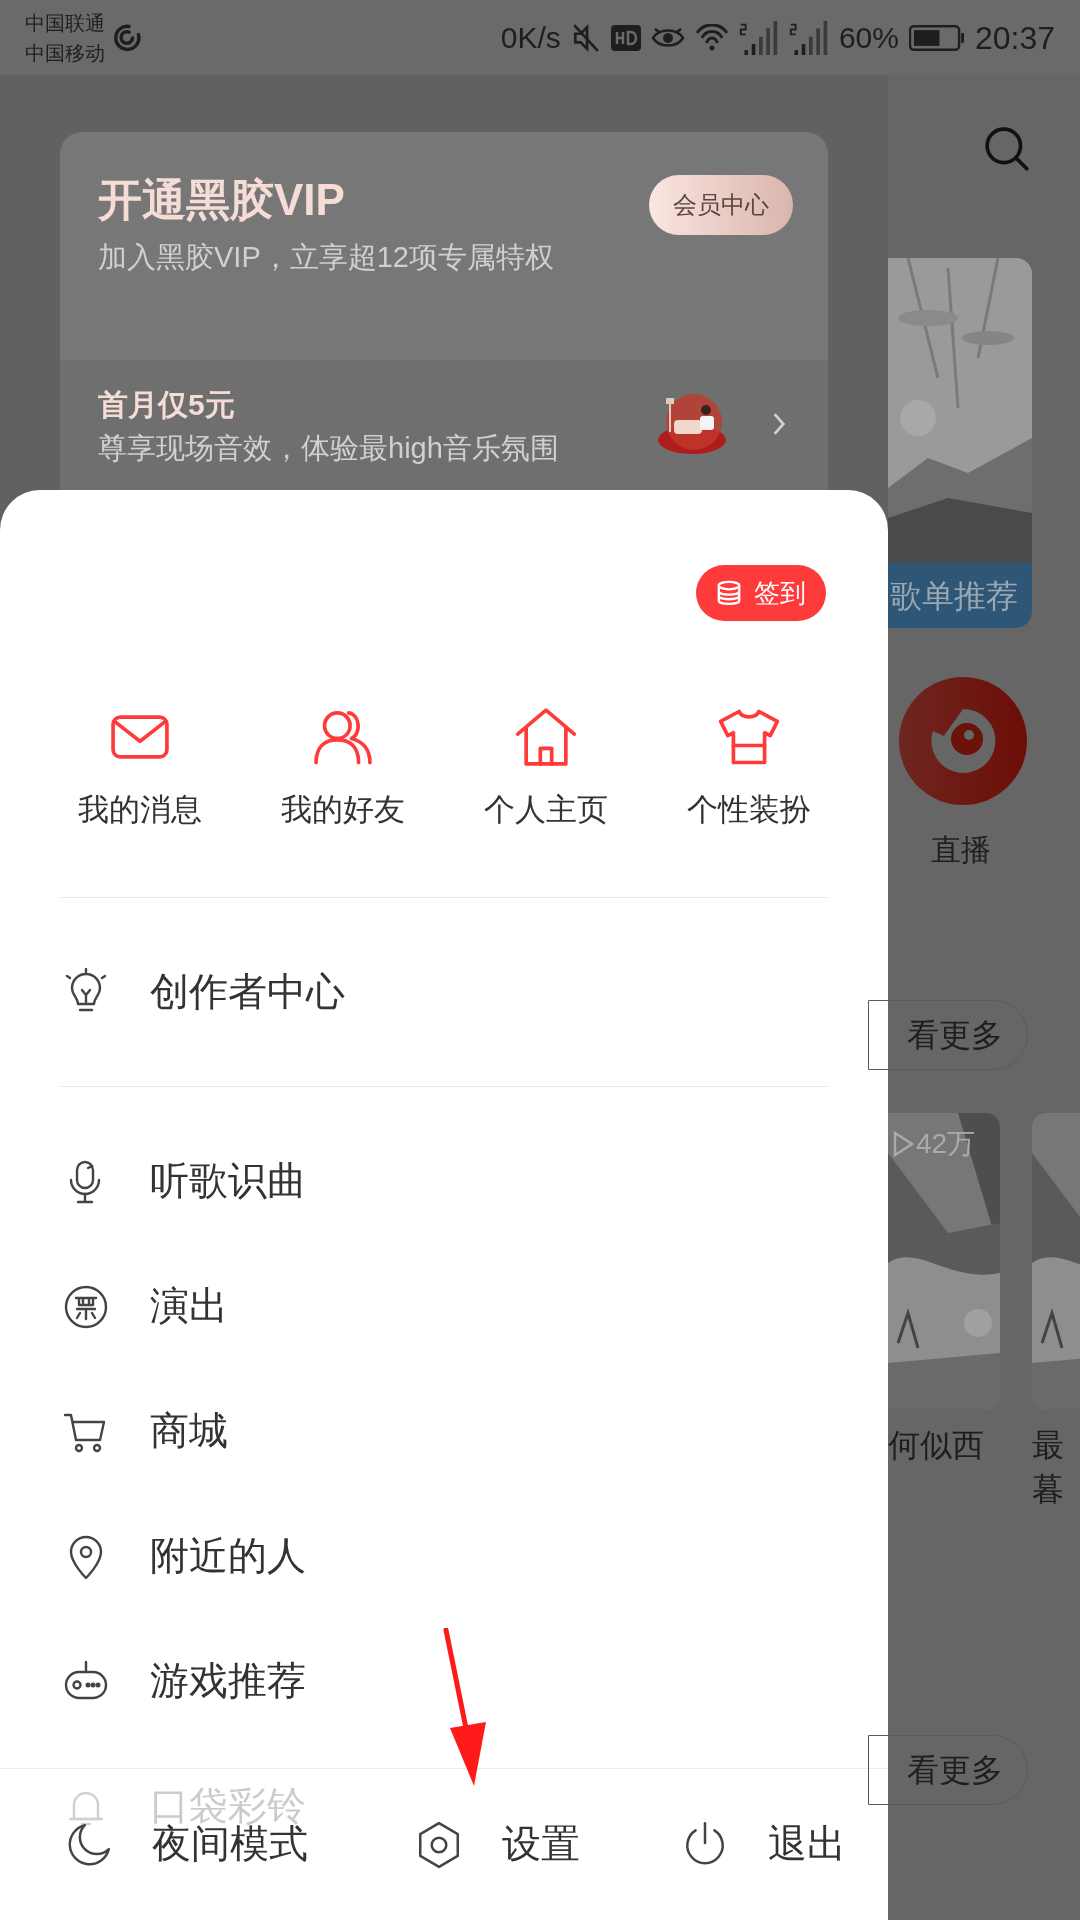 The image size is (1080, 1920). What do you see at coordinates (145, 1431) in the screenshot?
I see `menu-item: 商城` at bounding box center [145, 1431].